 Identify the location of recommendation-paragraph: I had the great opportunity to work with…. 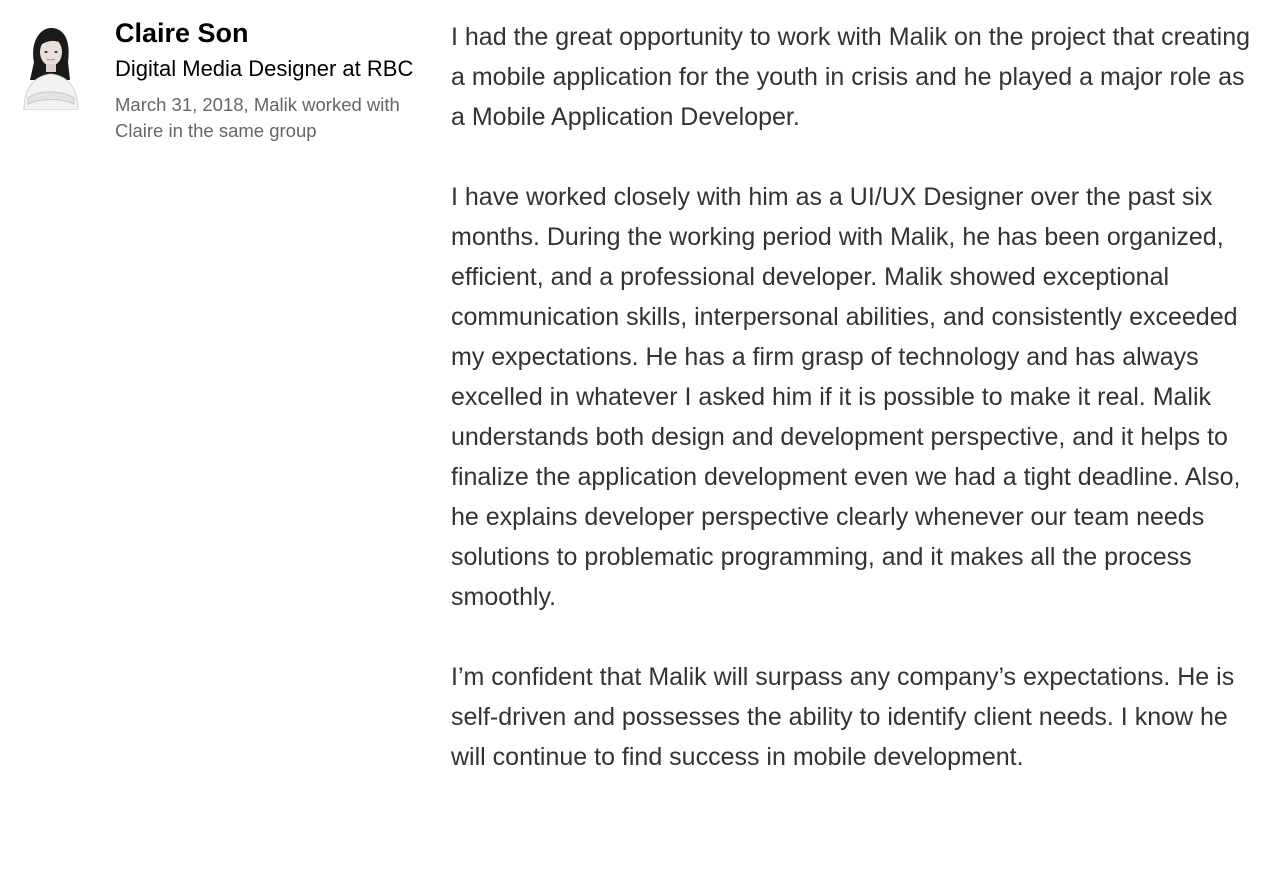
(851, 77).